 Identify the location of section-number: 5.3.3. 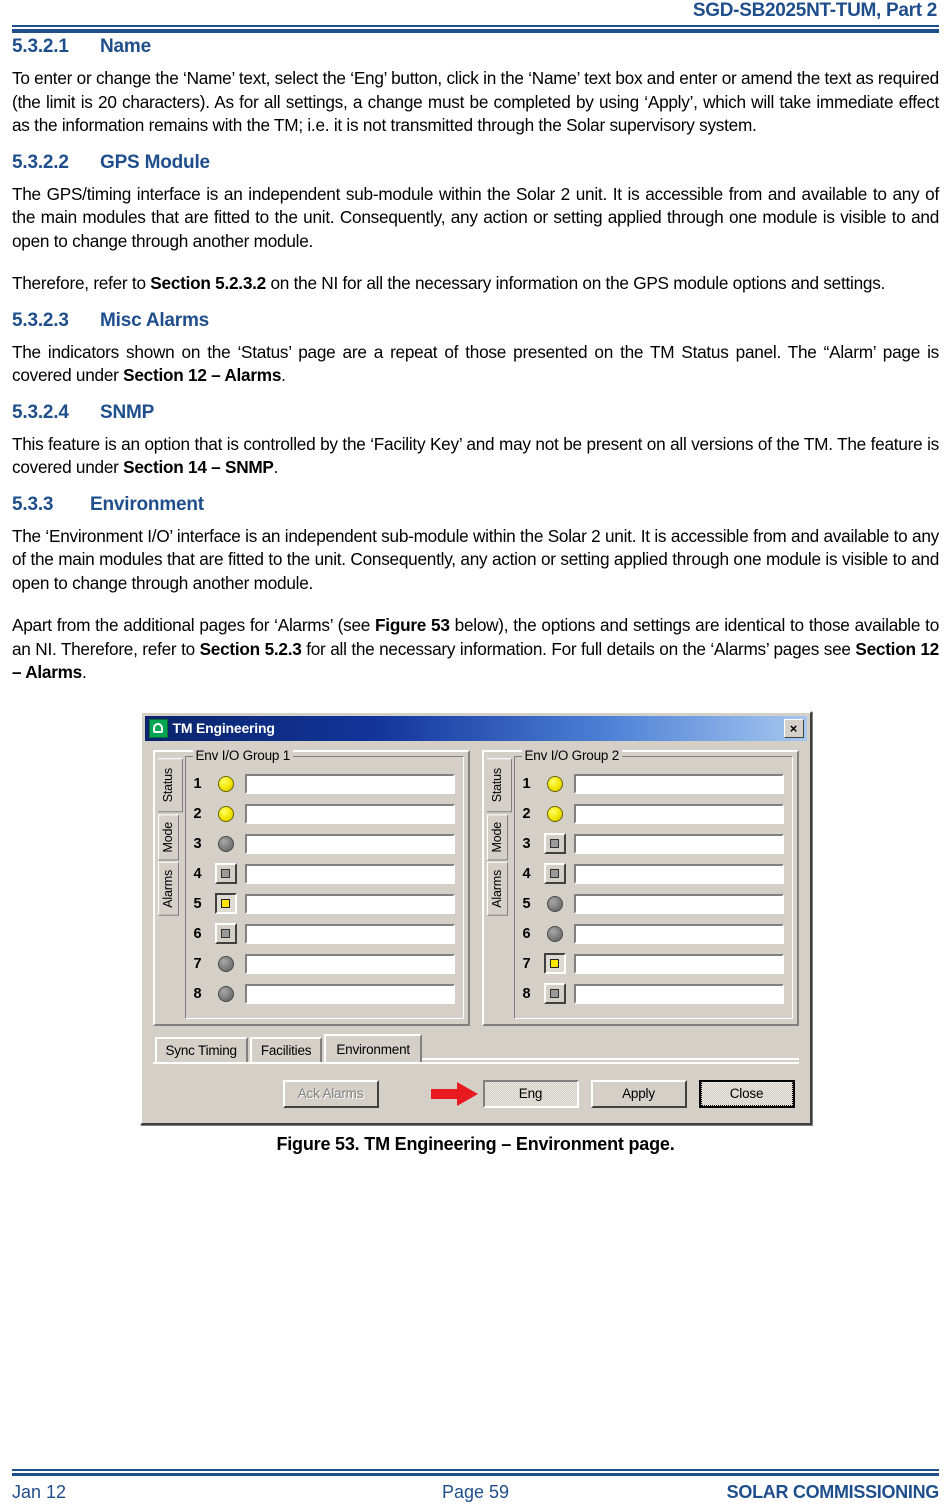
(33, 504).